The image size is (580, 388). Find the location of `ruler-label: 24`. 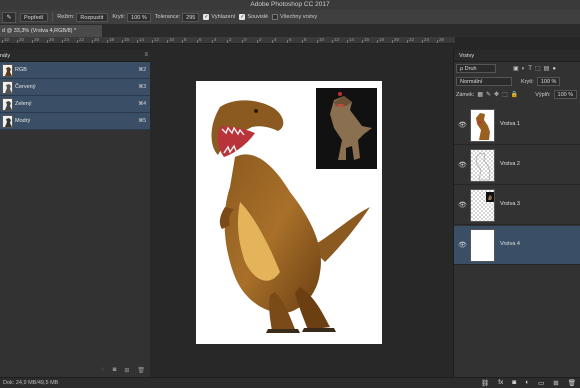

ruler-label: 24 is located at coordinates (67, 39).